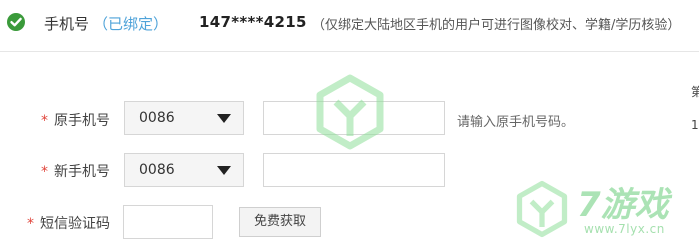  What do you see at coordinates (253, 22) in the screenshot?
I see `masked-phone-number: 147****4215` at bounding box center [253, 22].